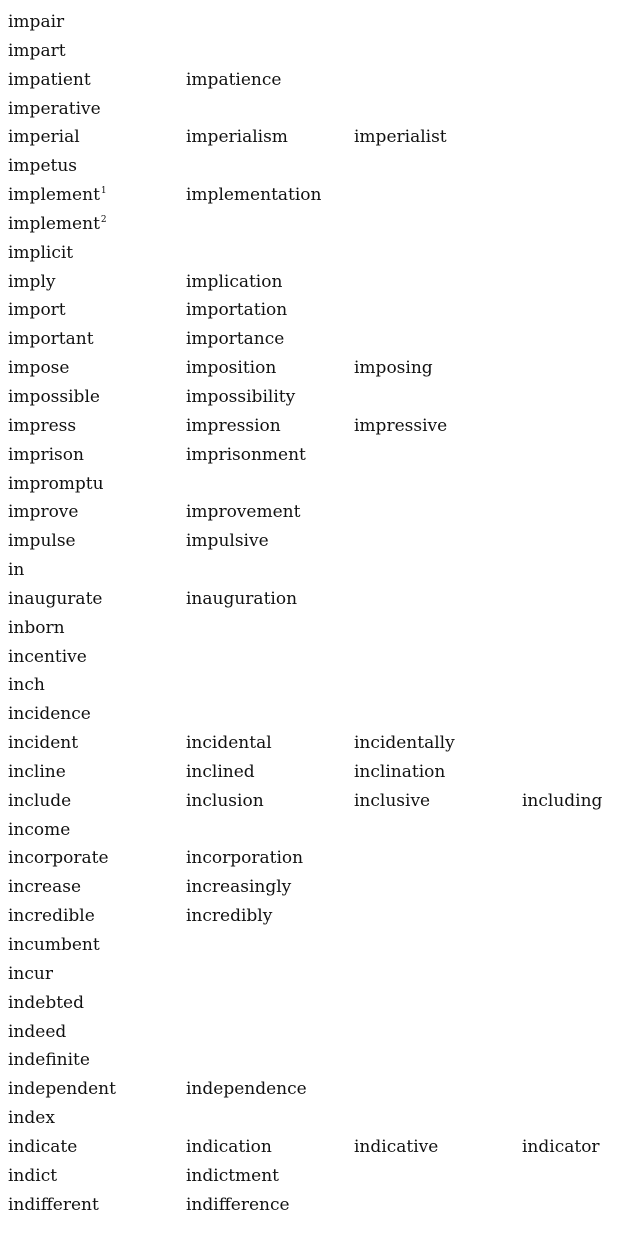 The width and height of the screenshot is (622, 1246). I want to click on derived-word: impulsive, so click(227, 541).